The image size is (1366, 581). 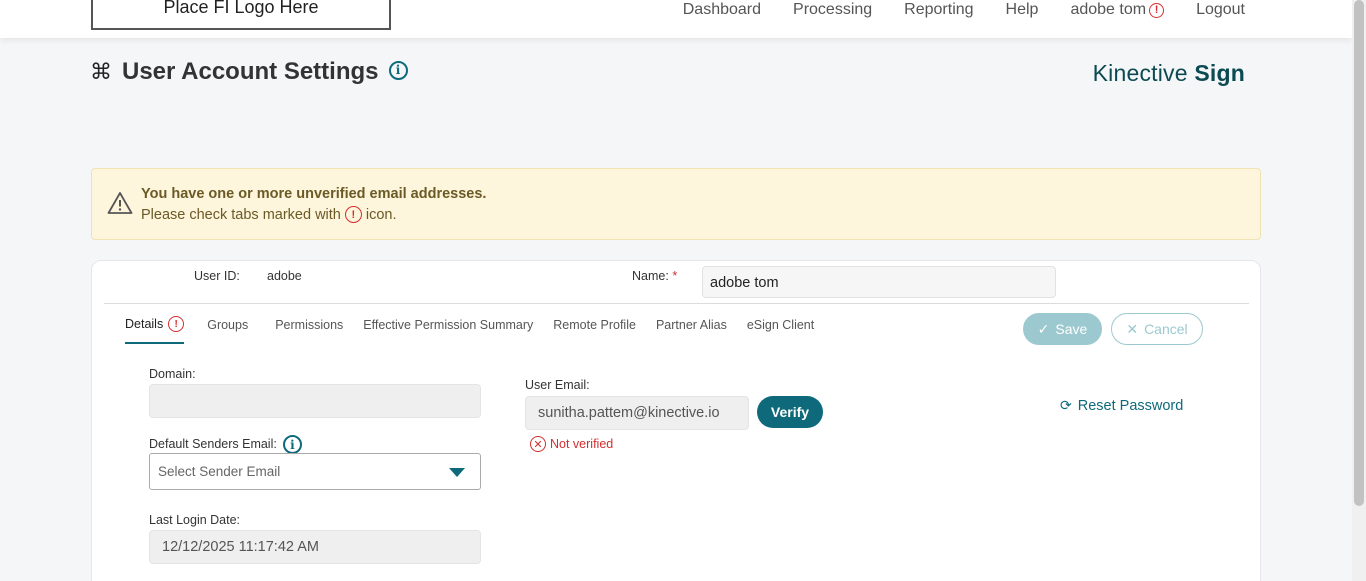 I want to click on chevron-down-icon, so click(x=457, y=472).